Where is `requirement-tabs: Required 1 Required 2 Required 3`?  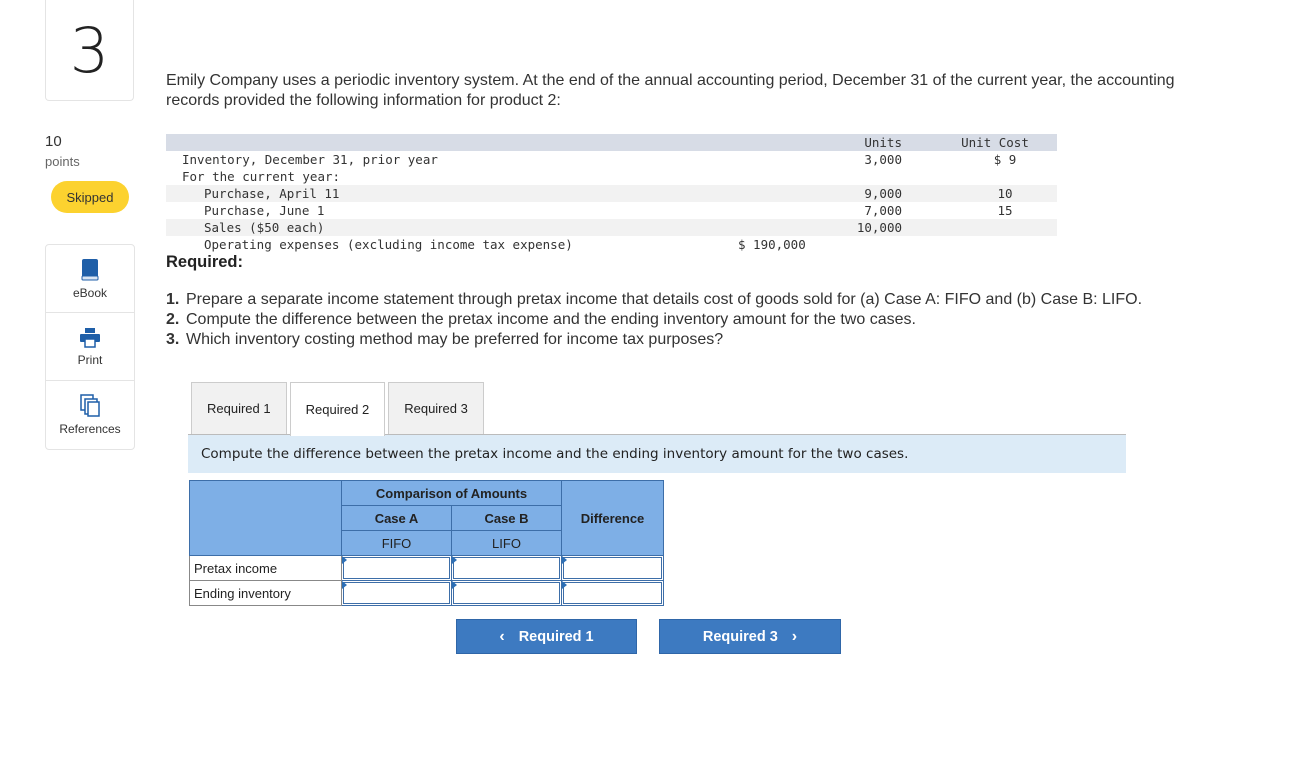 requirement-tabs: Required 1 Required 2 Required 3 is located at coordinates (339, 409).